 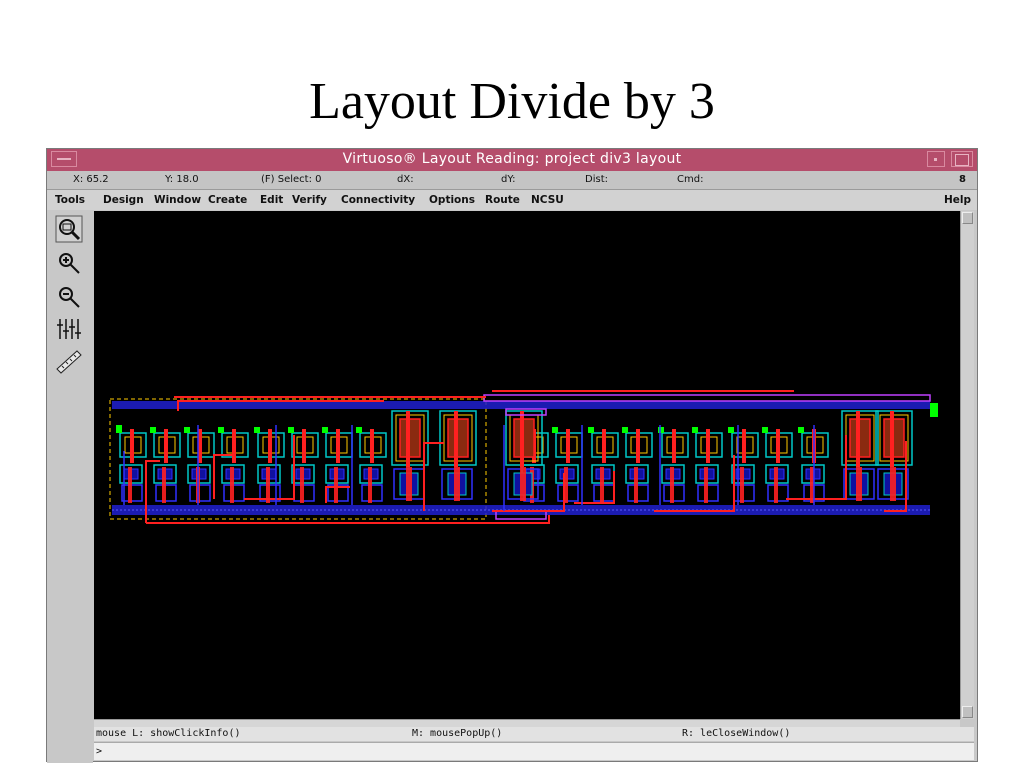 I want to click on distance-readout: Dist:, so click(x=596, y=179).